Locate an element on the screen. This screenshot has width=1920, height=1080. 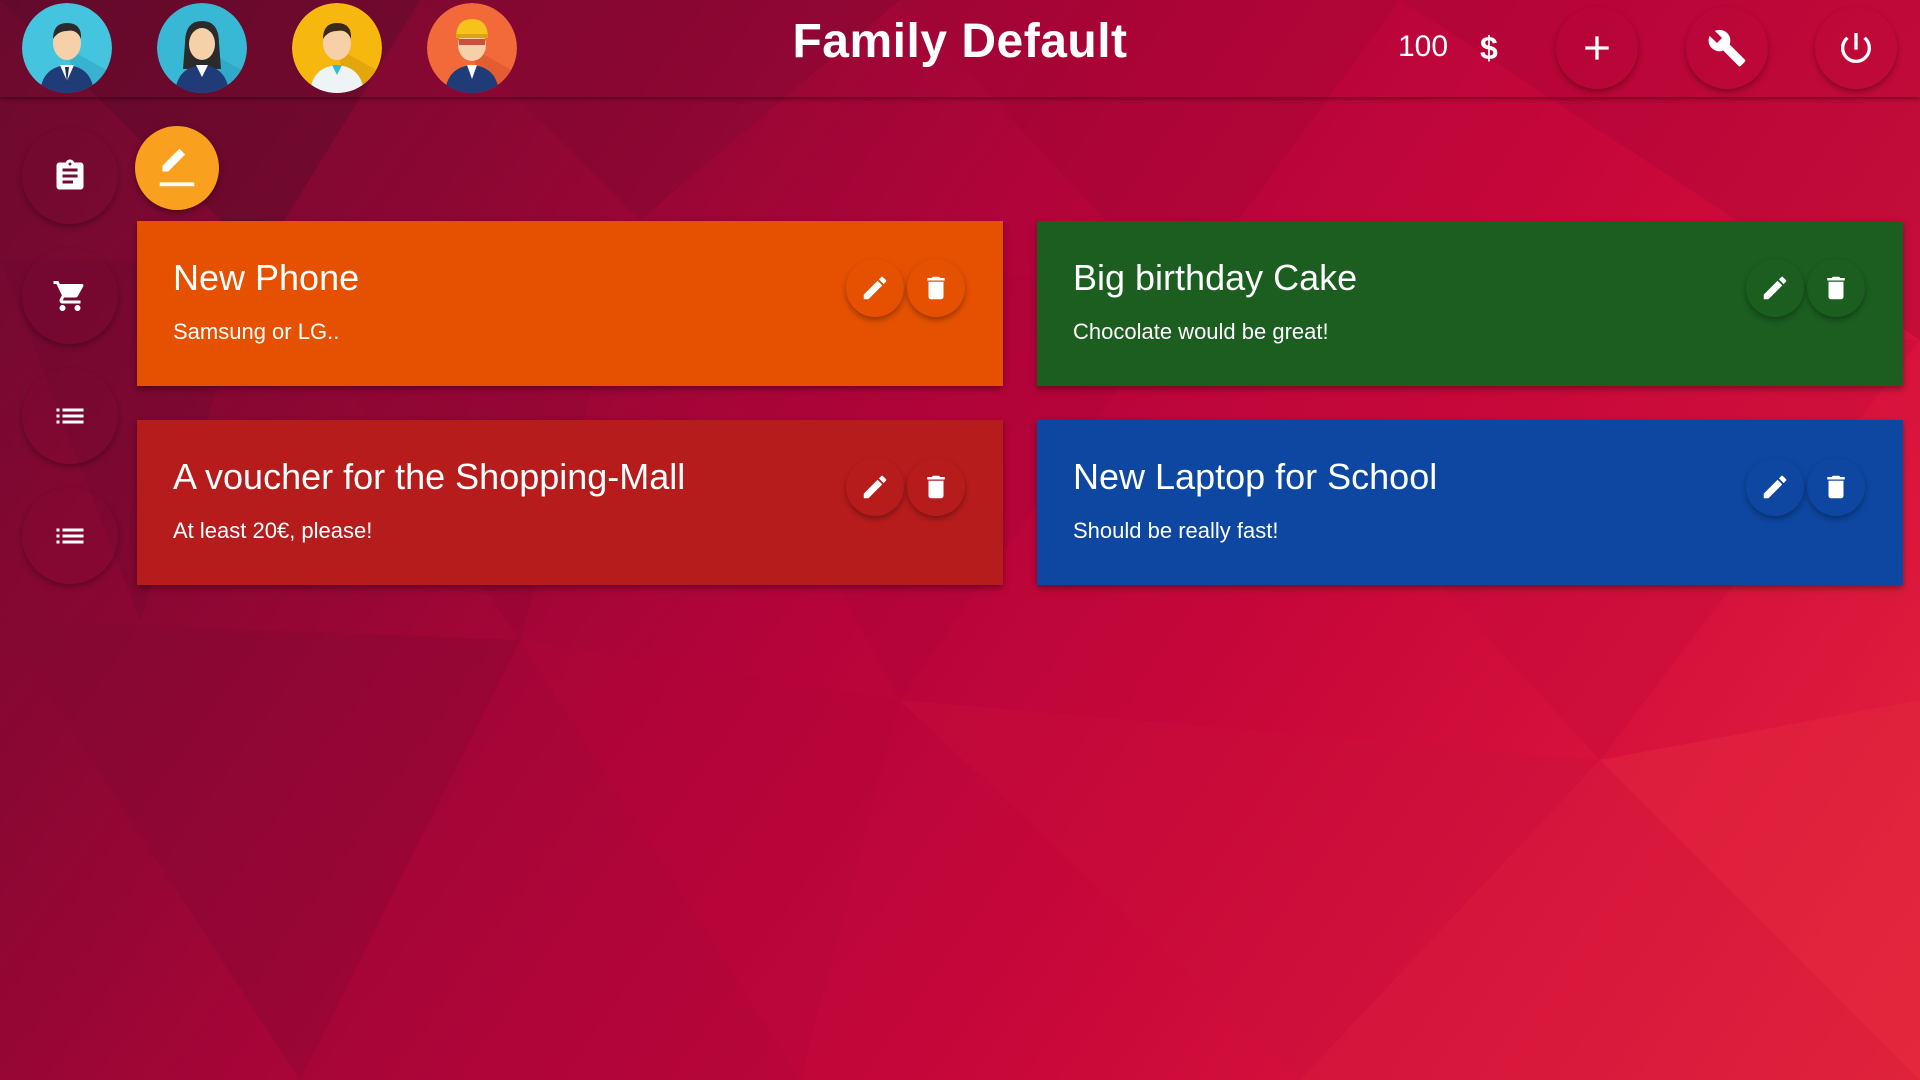
add-button is located at coordinates (1597, 48).